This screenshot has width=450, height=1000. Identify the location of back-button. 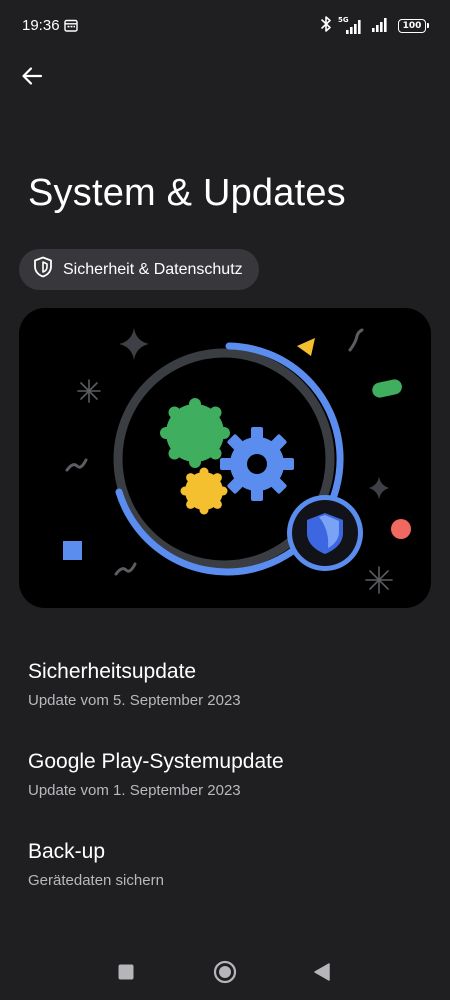
(32, 76).